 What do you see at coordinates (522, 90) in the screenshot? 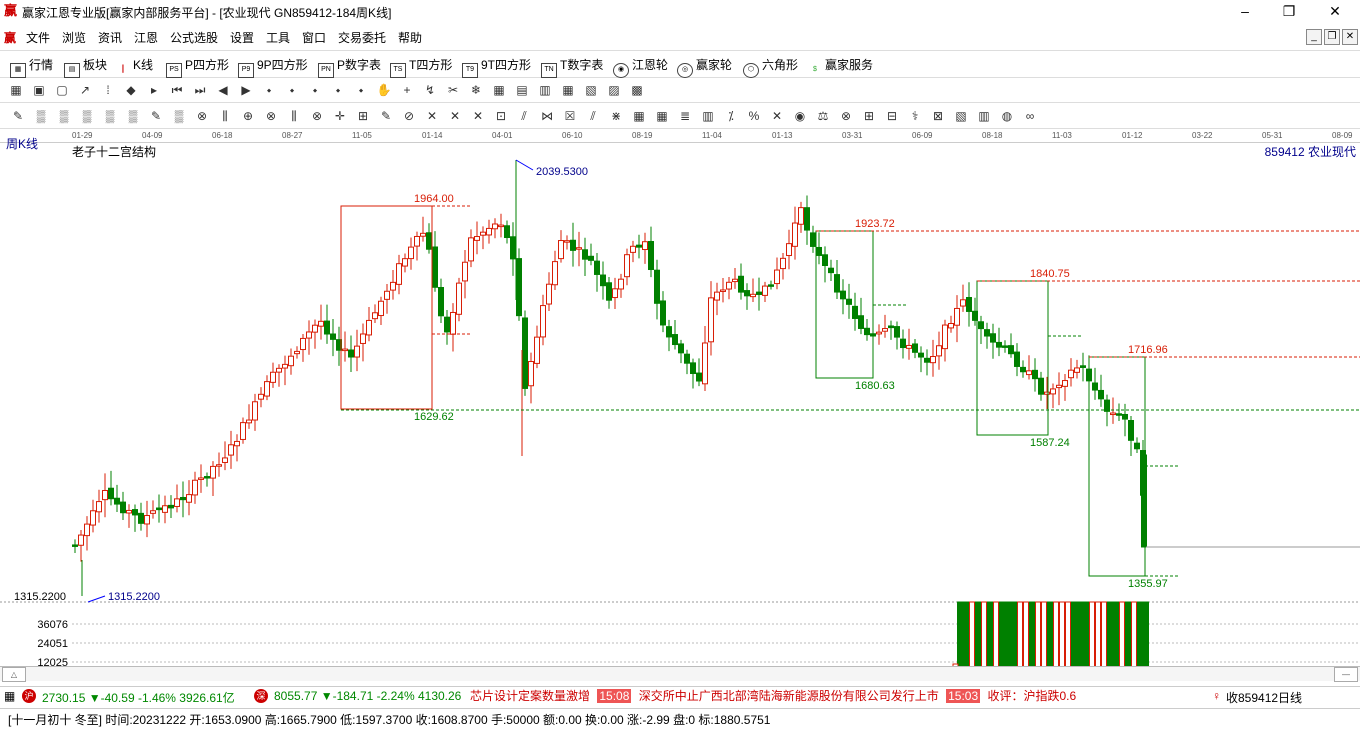
I see `tool-icon: ▤` at bounding box center [522, 90].